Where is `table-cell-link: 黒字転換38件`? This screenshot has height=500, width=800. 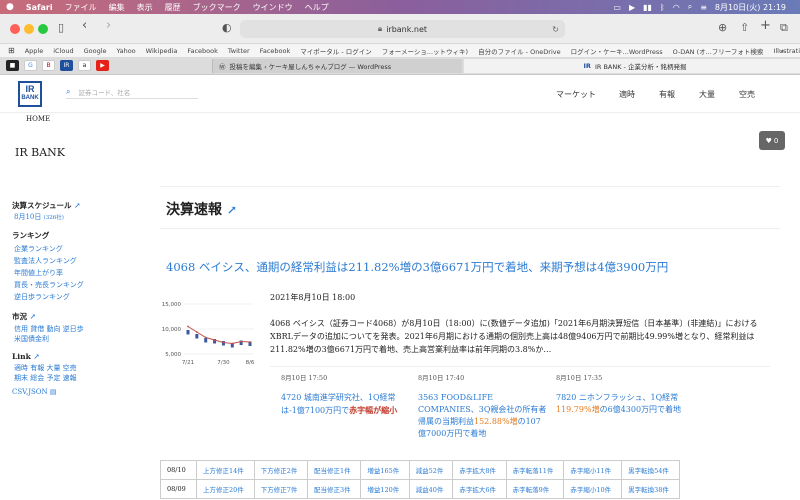
table-cell-link: 黒字転換38件 is located at coordinates (650, 489).